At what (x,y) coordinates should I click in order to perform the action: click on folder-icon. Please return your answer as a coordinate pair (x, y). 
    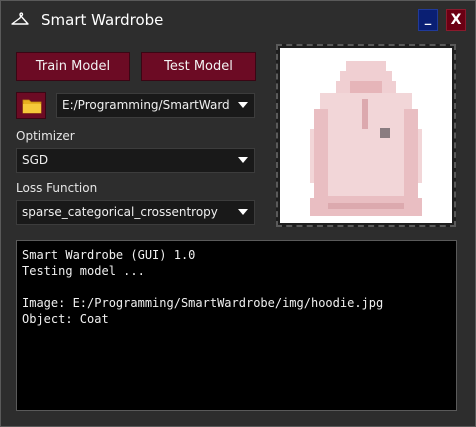
    Looking at the image, I should click on (32, 106).